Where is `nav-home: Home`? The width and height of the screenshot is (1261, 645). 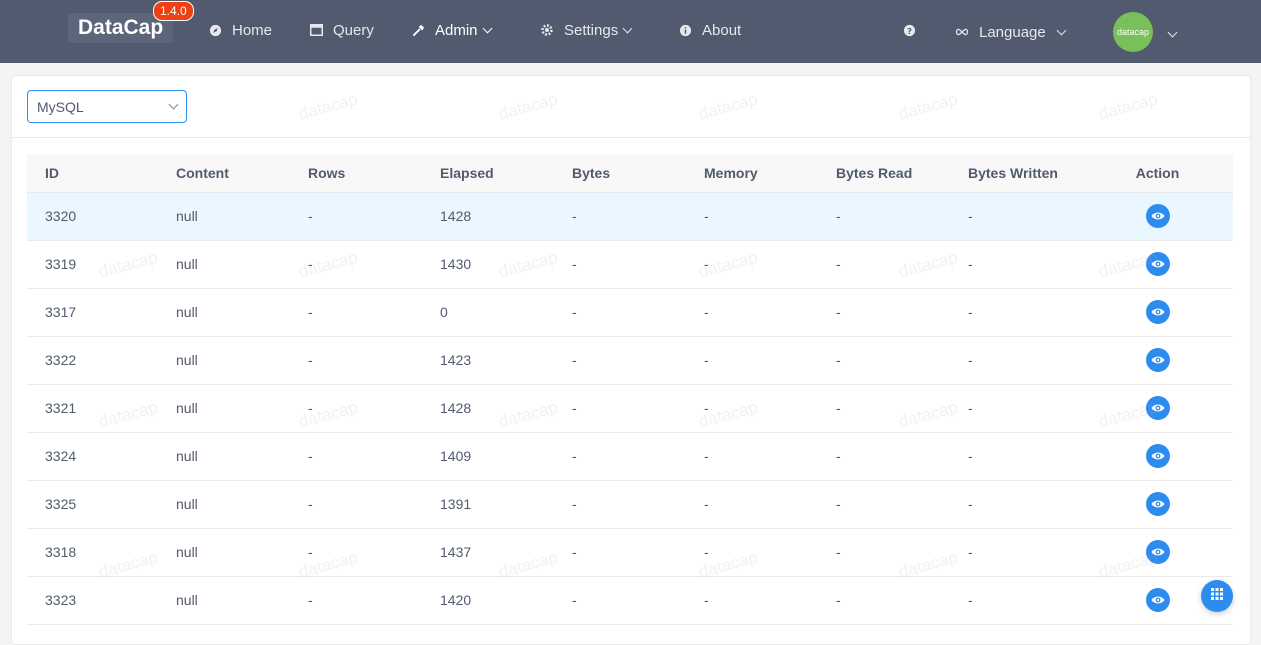 nav-home: Home is located at coordinates (240, 30).